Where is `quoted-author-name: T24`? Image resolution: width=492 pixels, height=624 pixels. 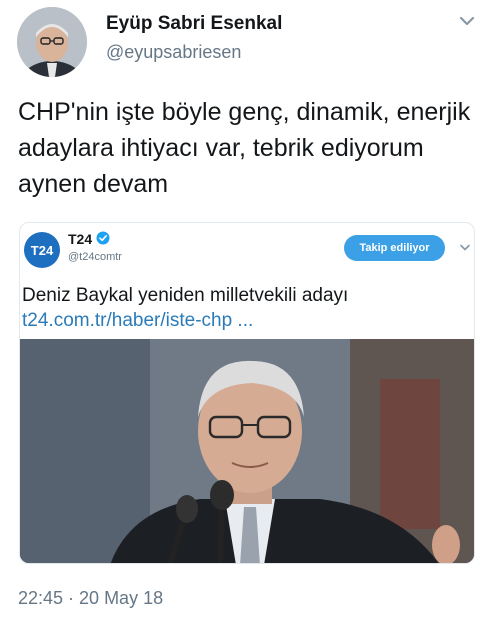
quoted-author-name: T24 is located at coordinates (80, 239).